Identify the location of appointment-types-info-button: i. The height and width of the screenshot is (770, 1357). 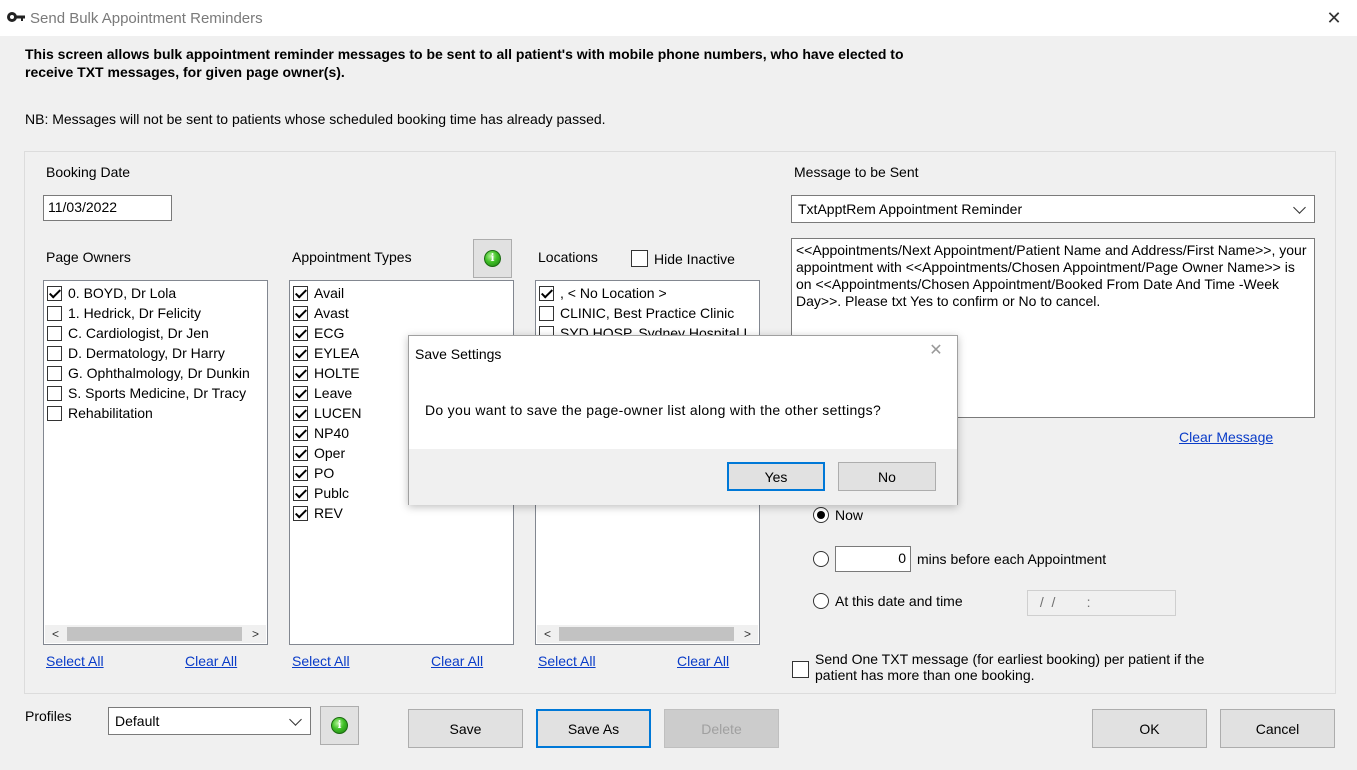
(492, 258).